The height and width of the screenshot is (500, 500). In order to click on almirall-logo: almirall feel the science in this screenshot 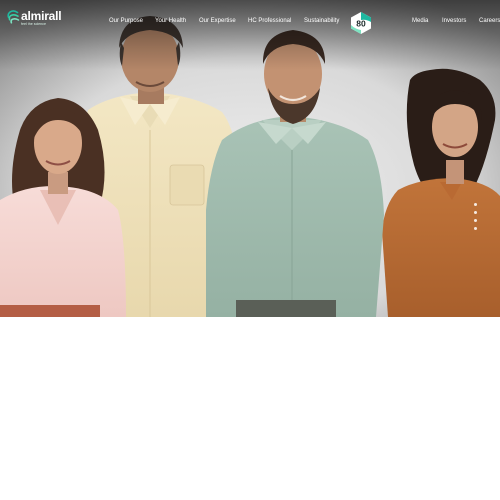, I will do `click(36, 19)`.